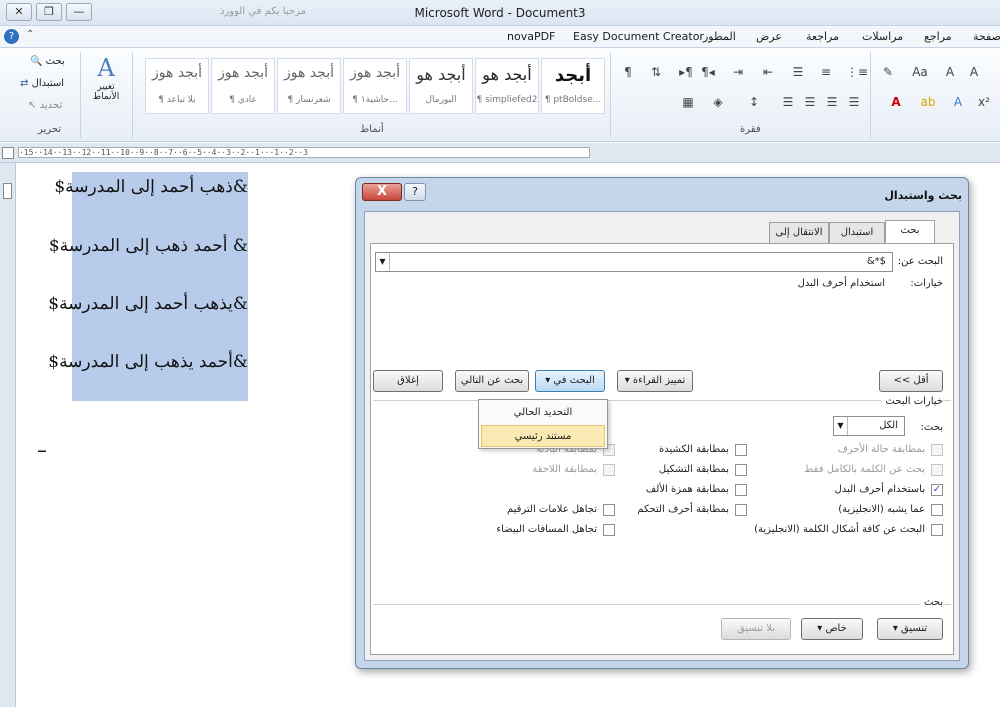 The width and height of the screenshot is (1000, 707). What do you see at coordinates (986, 36) in the screenshot?
I see `tab-page: صفحة` at bounding box center [986, 36].